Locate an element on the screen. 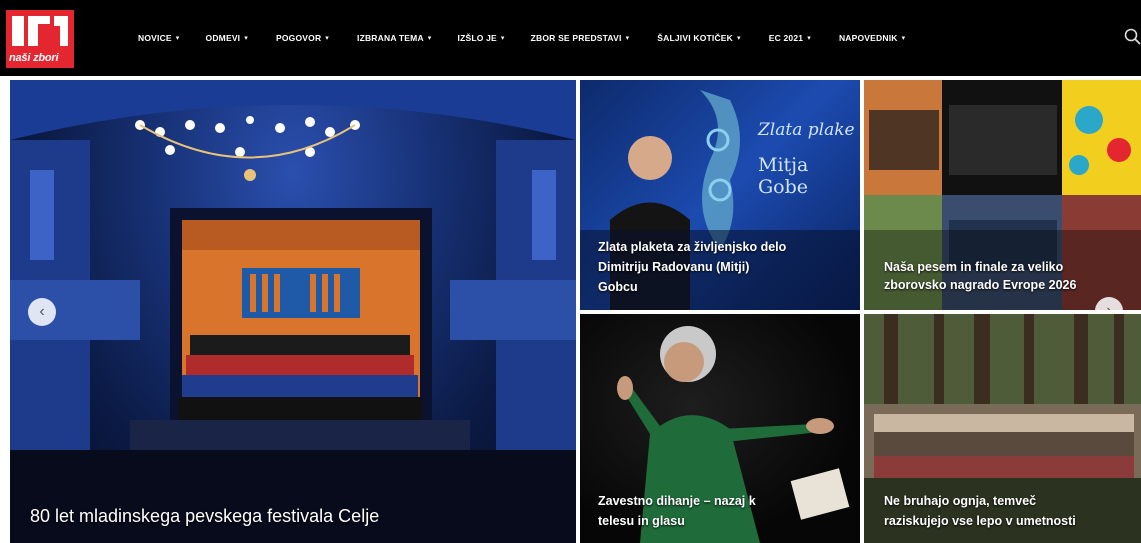 This screenshot has height=543, width=1141. nav-item-odmevi: ODMEVI ▾ is located at coordinates (227, 38).